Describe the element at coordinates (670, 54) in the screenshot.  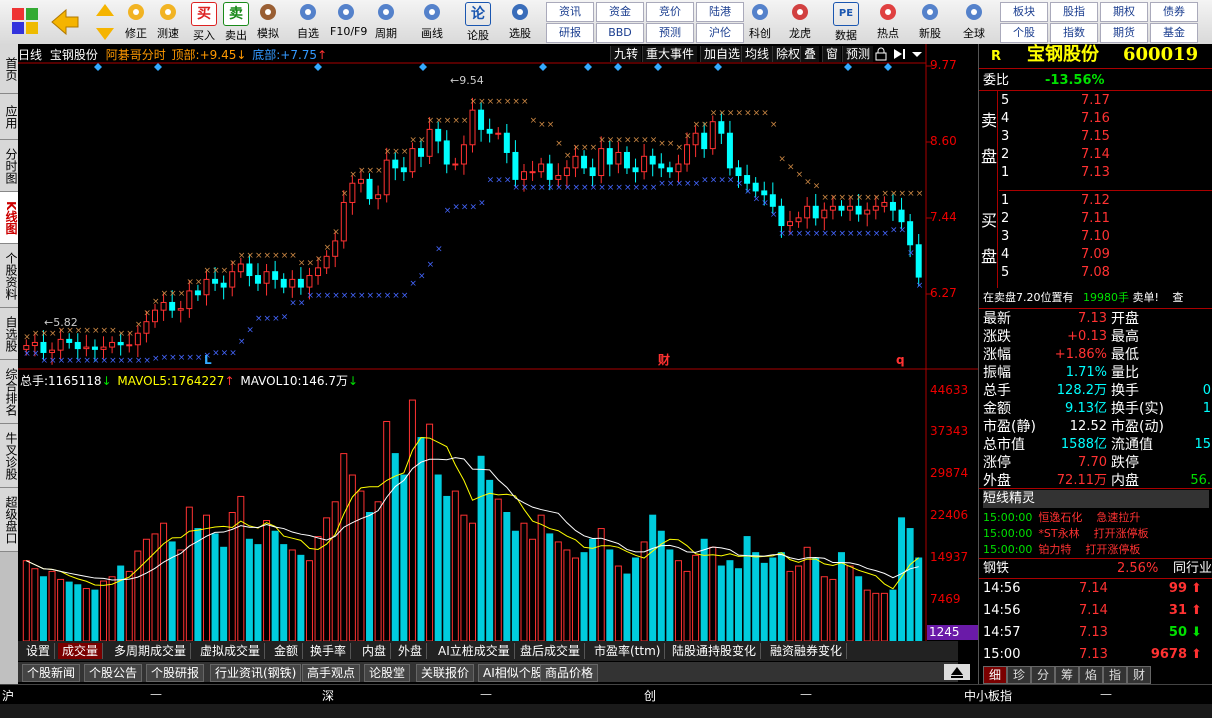
I see `chart-func-1: 重大事件` at that location.